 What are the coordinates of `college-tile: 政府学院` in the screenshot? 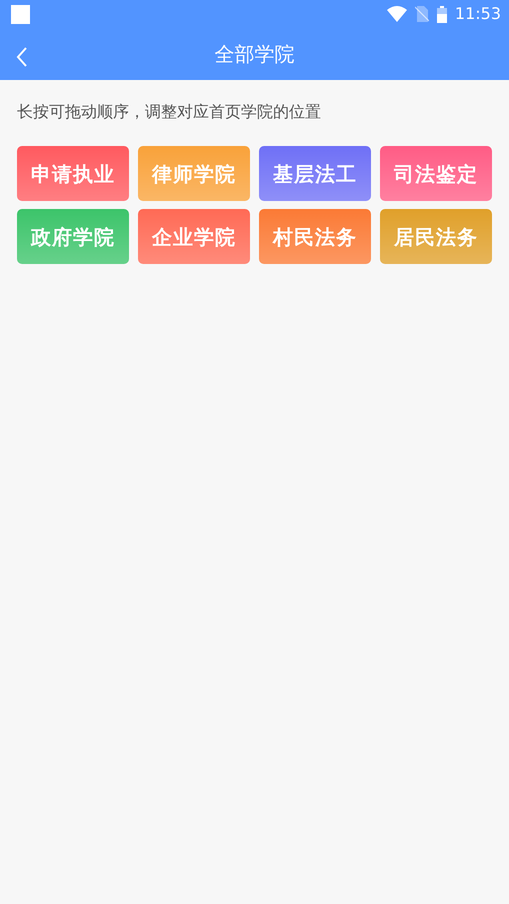 It's located at (73, 236).